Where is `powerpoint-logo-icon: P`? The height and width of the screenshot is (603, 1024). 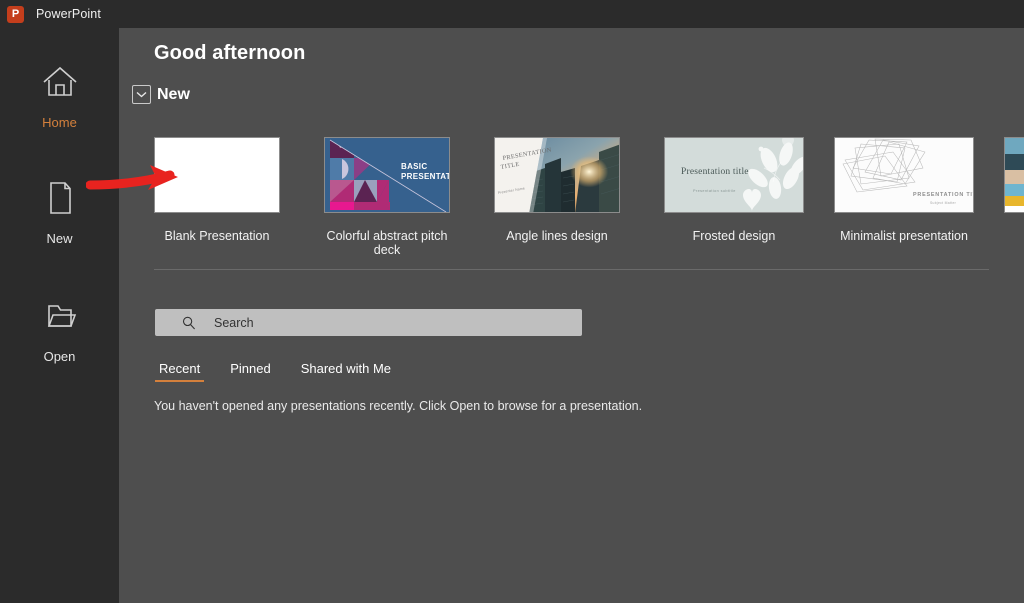 powerpoint-logo-icon: P is located at coordinates (15, 14).